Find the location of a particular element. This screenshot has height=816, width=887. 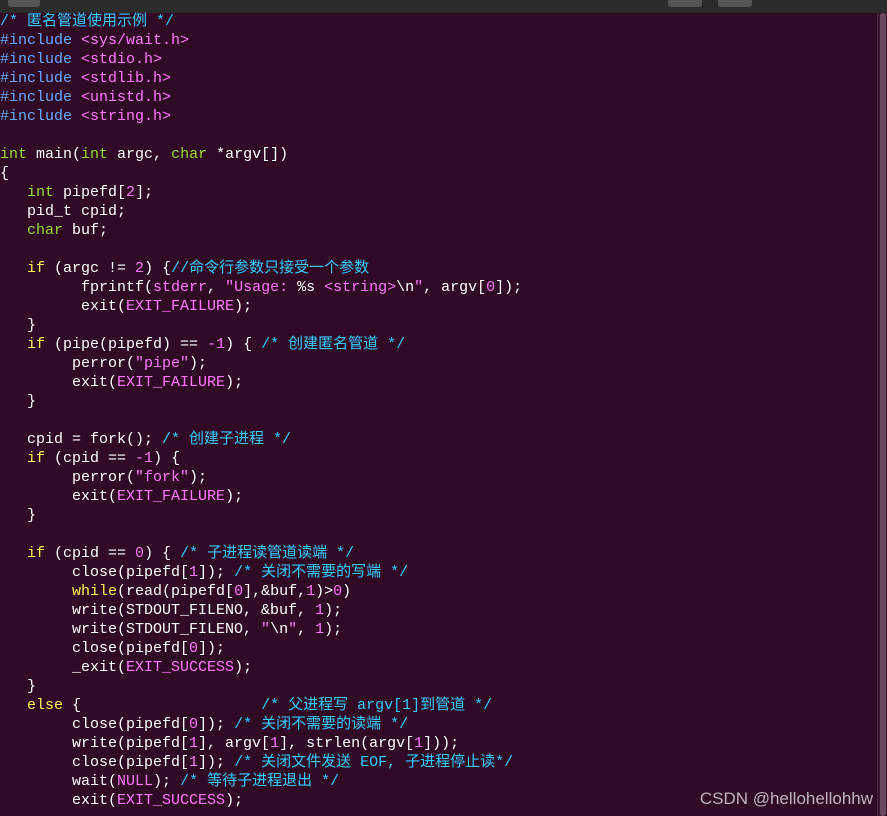

code-token-text: ],&buf, is located at coordinates (275, 591).